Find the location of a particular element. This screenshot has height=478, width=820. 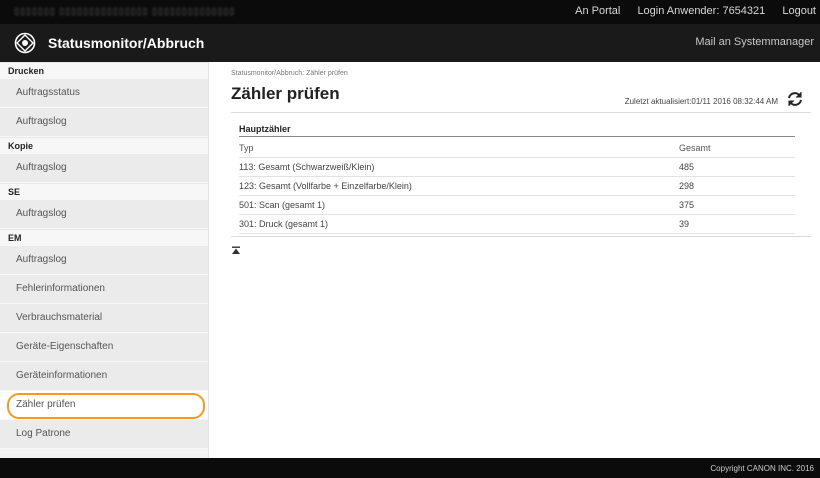

counter-type: 501: Scan (gesamt 1) is located at coordinates (282, 205).